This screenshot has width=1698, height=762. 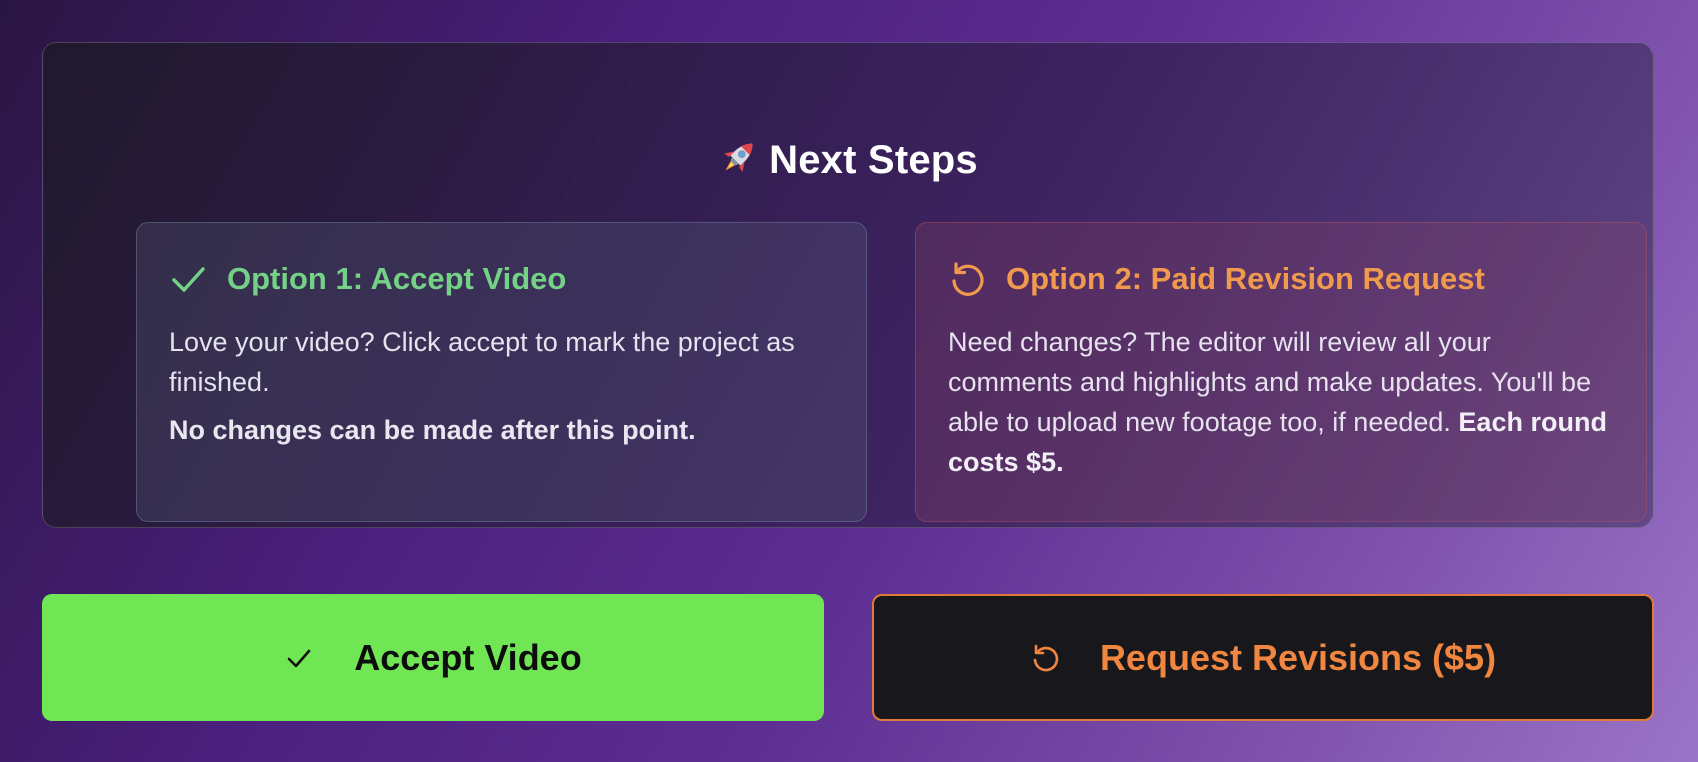 What do you see at coordinates (1245, 278) in the screenshot?
I see `option-revision-heading-text: Option 2: Paid Revision Request` at bounding box center [1245, 278].